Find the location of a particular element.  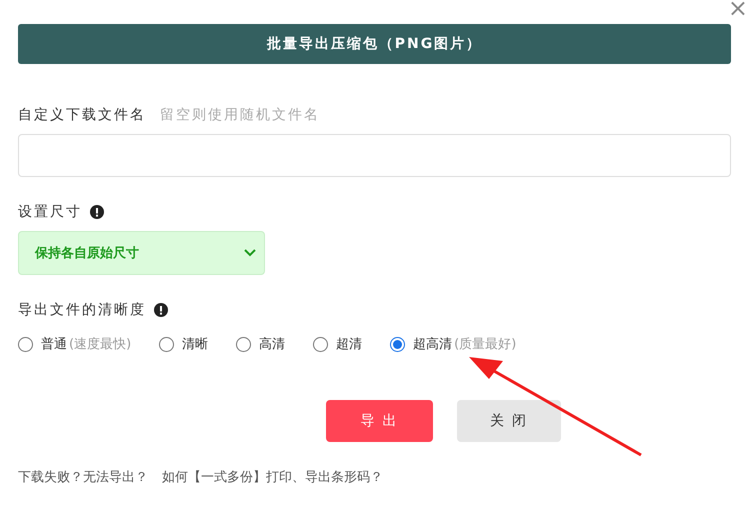

radio-label: 高清 is located at coordinates (272, 344).